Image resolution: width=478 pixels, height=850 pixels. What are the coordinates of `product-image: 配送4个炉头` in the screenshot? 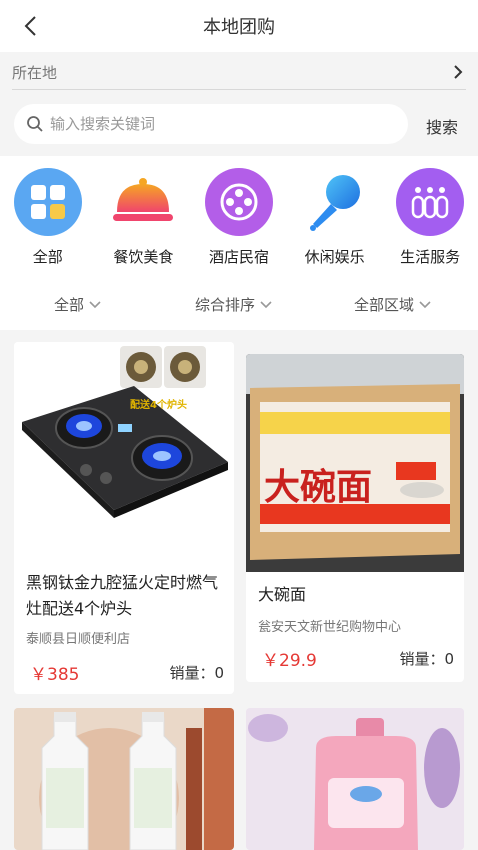 It's located at (124, 452).